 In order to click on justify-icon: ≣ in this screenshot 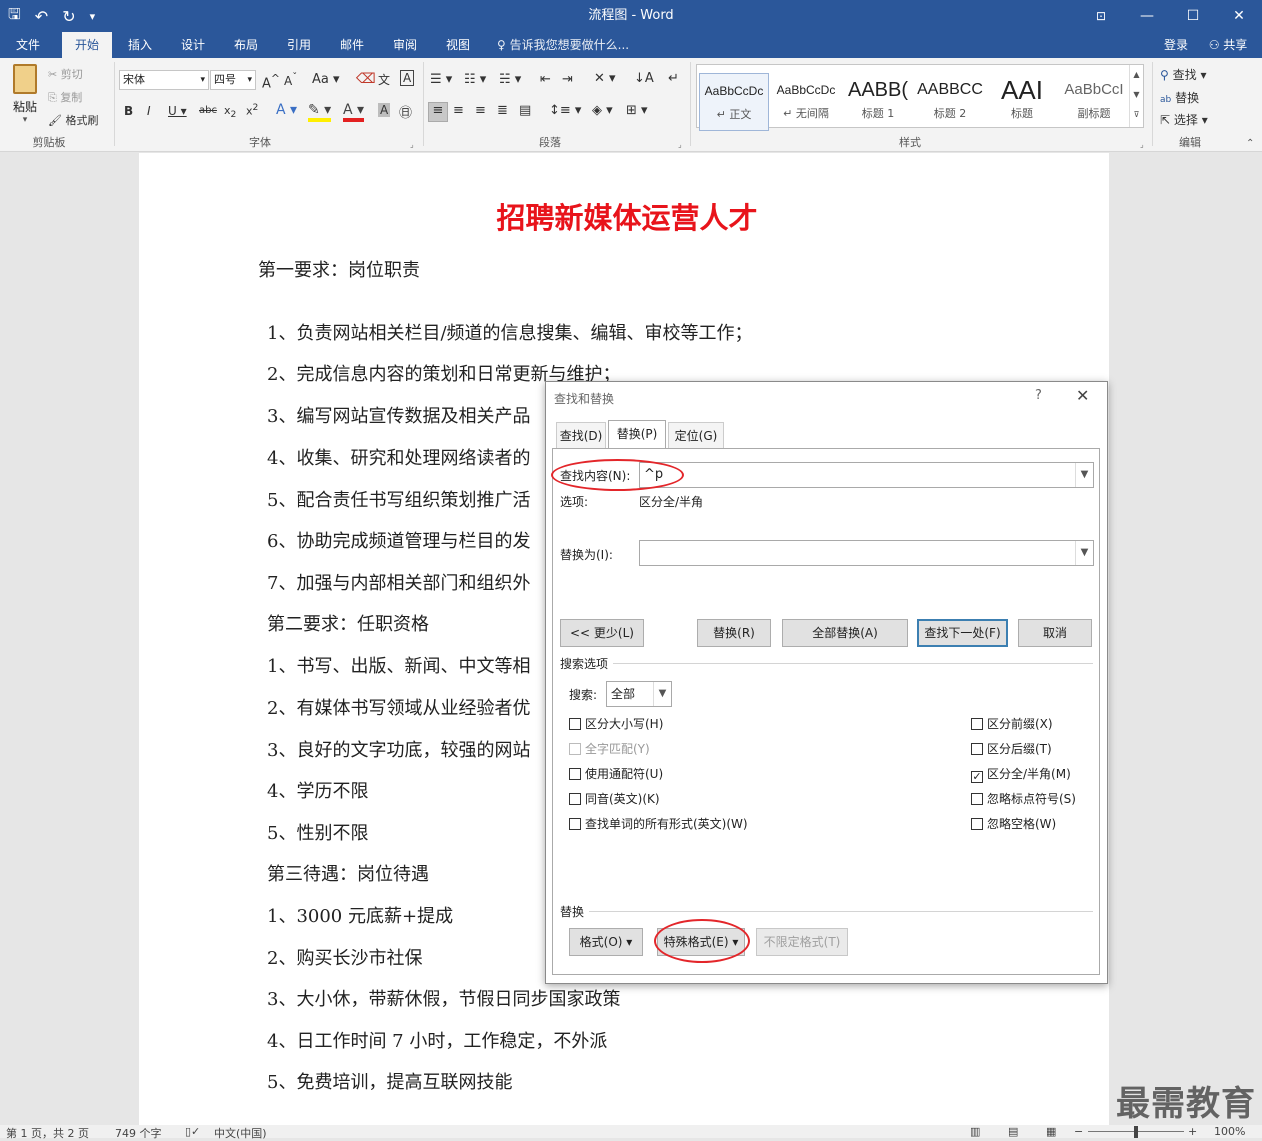, I will do `click(502, 110)`.